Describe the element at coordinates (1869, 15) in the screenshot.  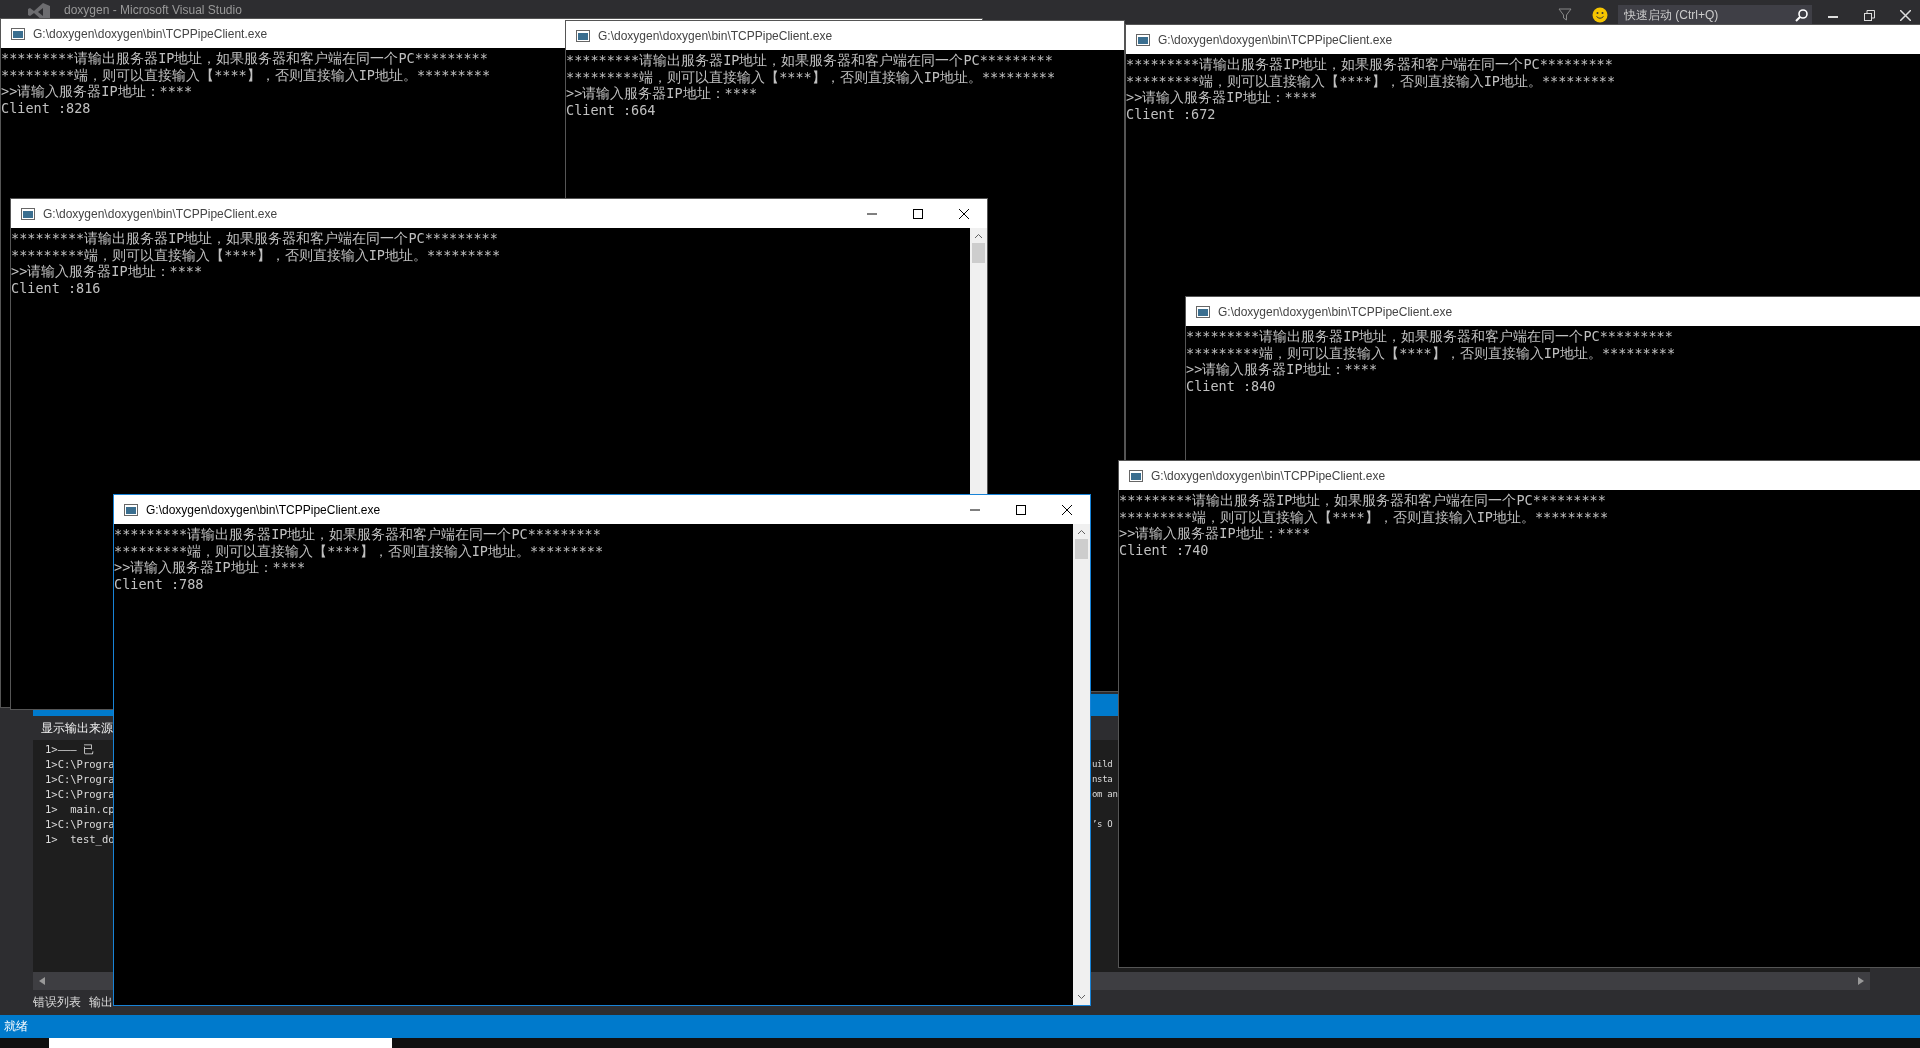
I see `restore-icon` at that location.